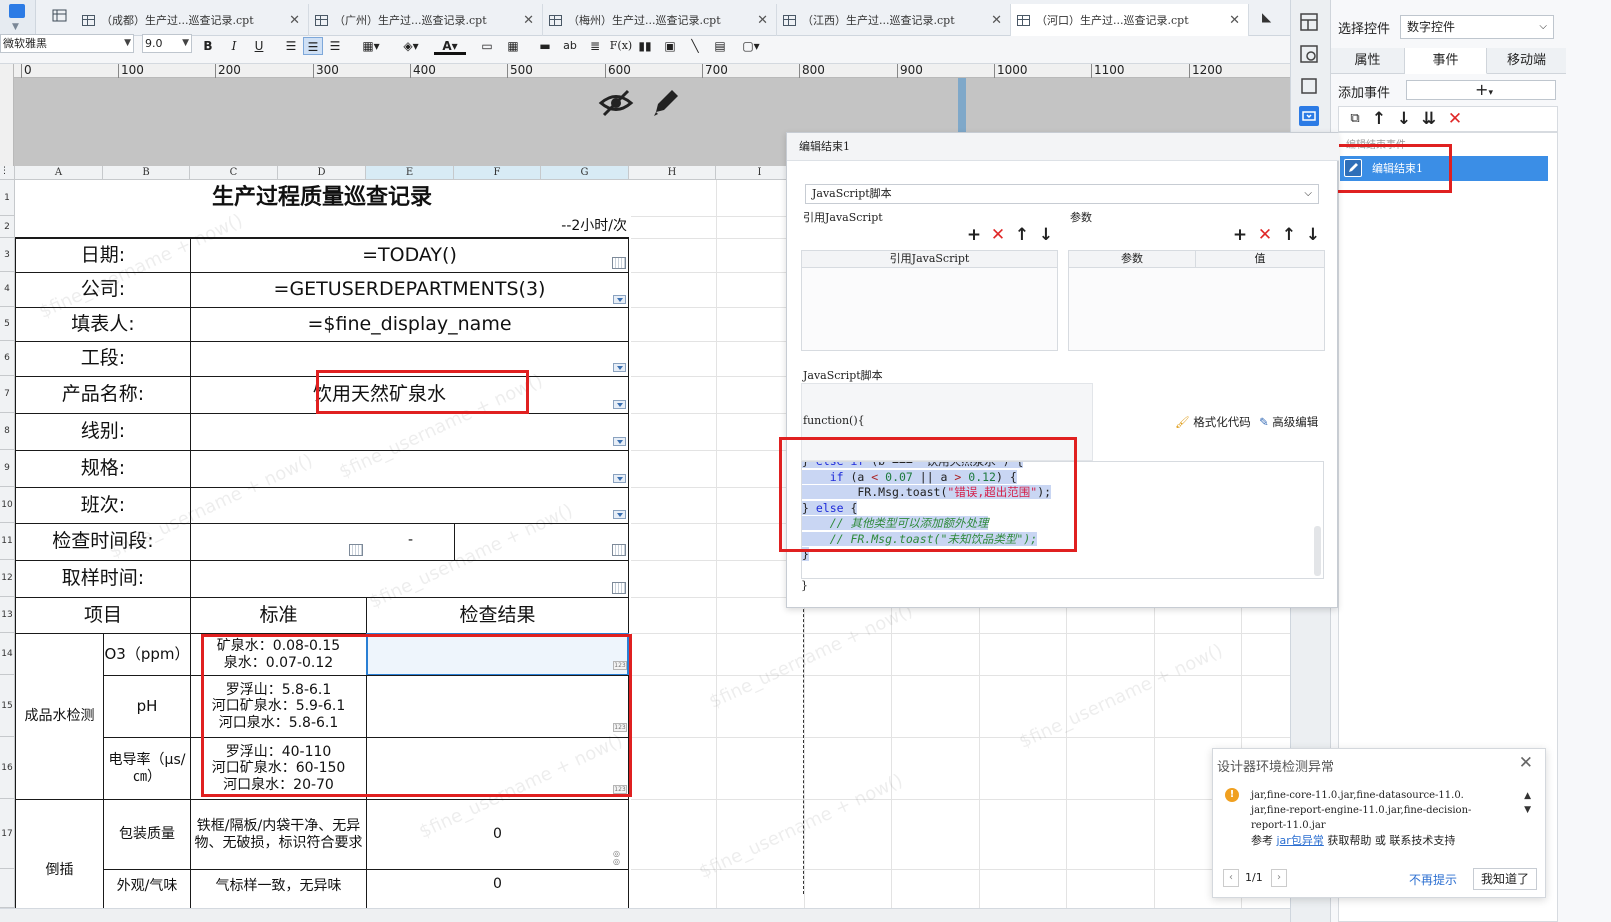  What do you see at coordinates (7, 394) in the screenshot?
I see `row-header: 7` at bounding box center [7, 394].